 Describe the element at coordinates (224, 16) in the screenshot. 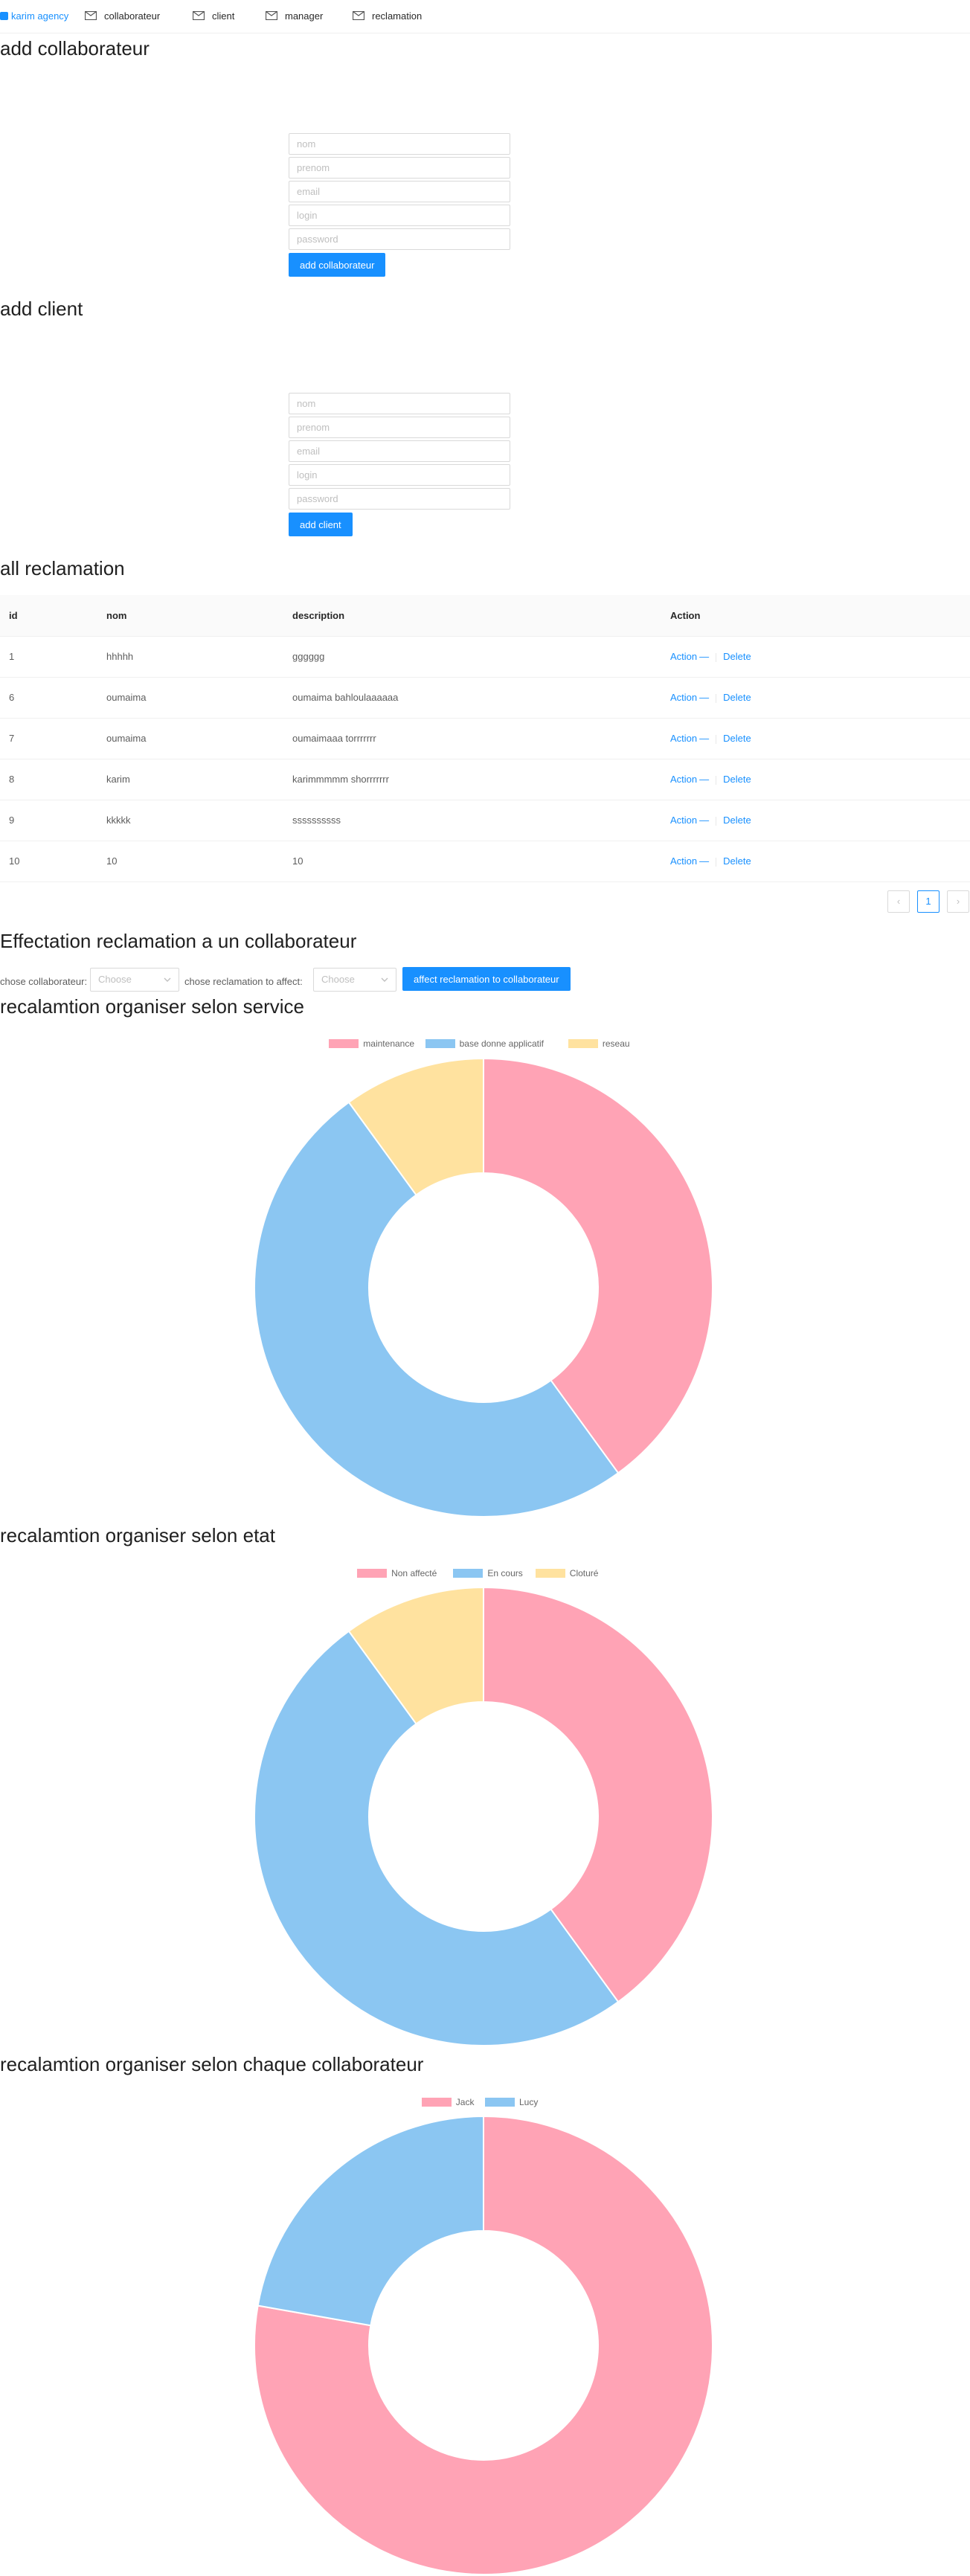

I see `nav-item-label: client` at that location.